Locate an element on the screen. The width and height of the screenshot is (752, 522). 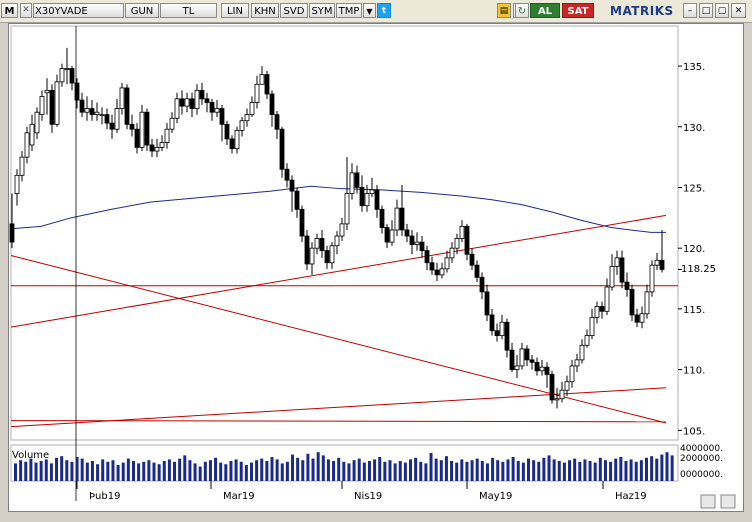
close-icon: ✕ is located at coordinates (738, 10).